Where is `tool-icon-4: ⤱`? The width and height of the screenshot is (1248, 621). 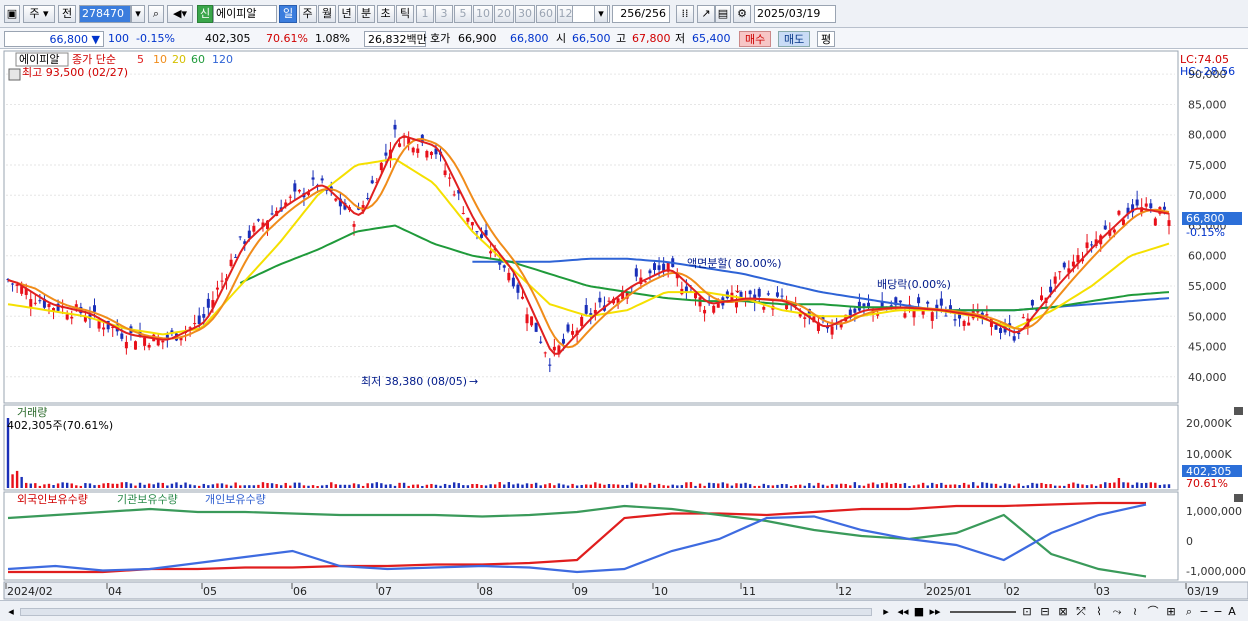 tool-icon-4: ⤱ is located at coordinates (1081, 611).